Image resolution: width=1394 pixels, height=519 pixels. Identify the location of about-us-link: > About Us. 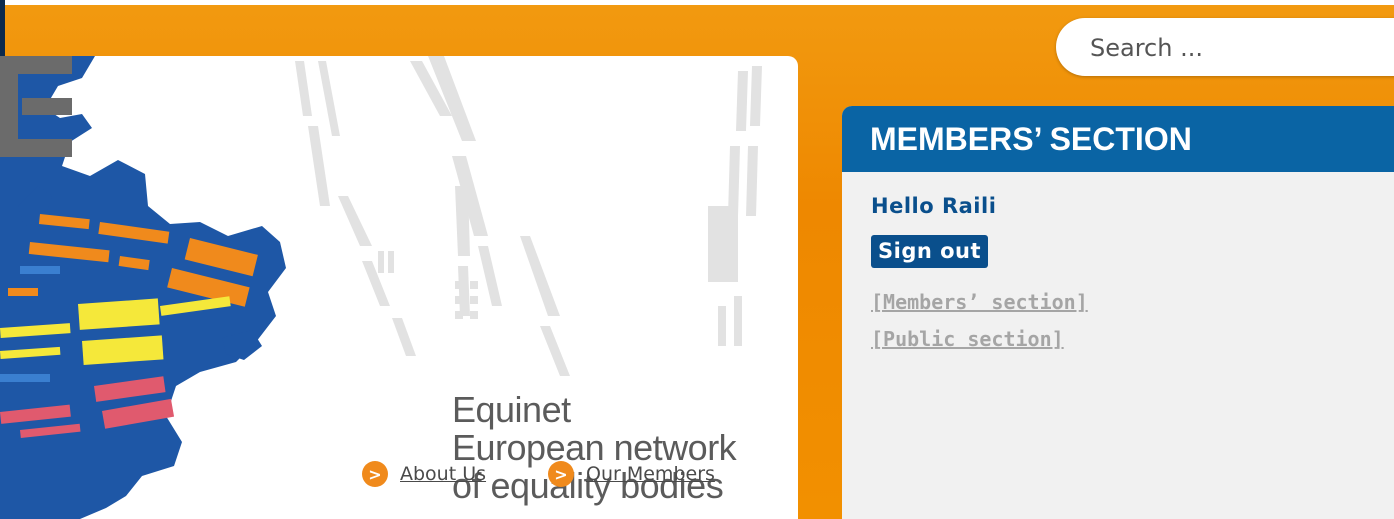
(424, 474).